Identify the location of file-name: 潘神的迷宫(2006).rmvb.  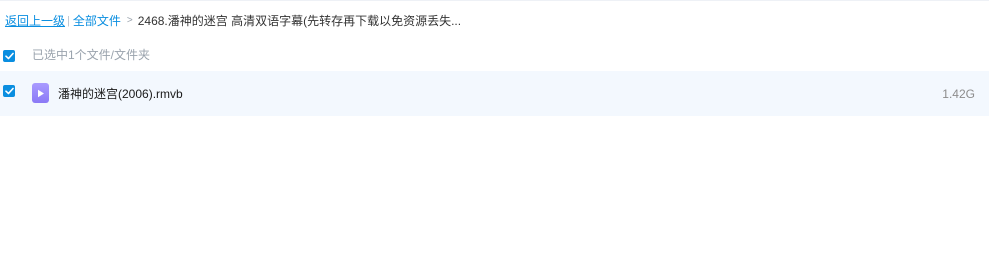
(120, 94).